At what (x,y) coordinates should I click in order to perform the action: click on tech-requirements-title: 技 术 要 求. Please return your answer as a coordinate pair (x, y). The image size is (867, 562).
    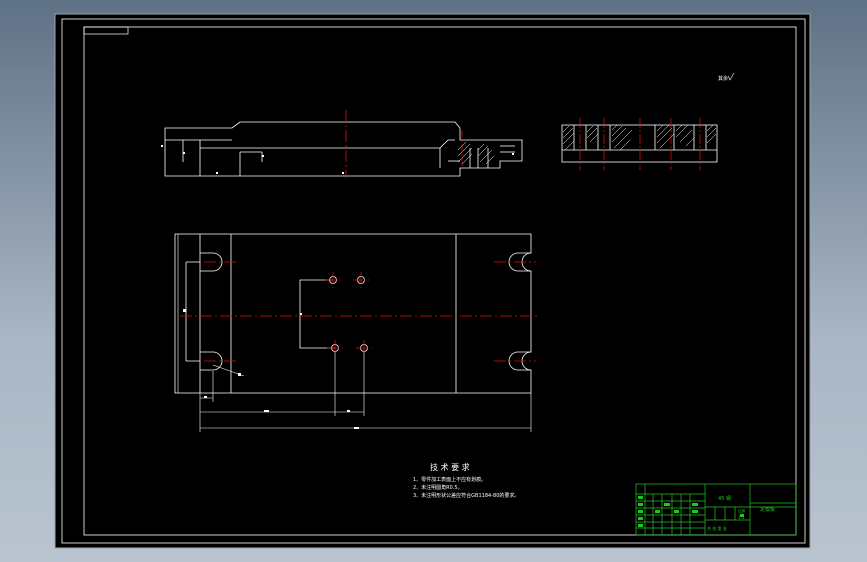
    Looking at the image, I should click on (450, 467).